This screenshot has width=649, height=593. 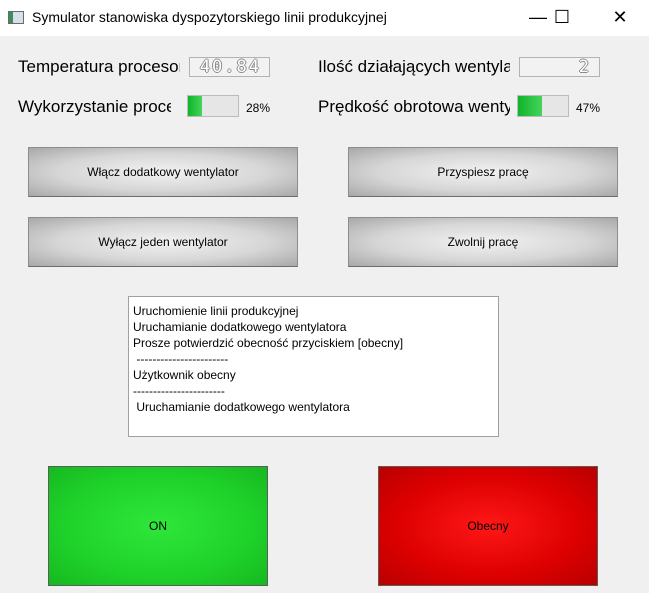 What do you see at coordinates (16, 17) in the screenshot?
I see `app-icon` at bounding box center [16, 17].